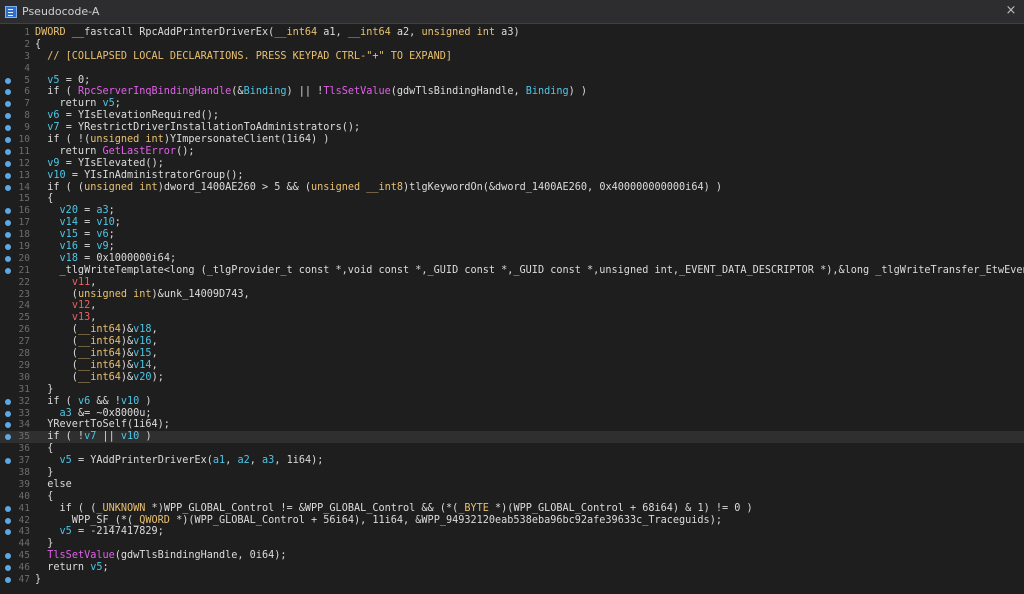 The image size is (1024, 594). I want to click on code-line: 13 v10 = YIsInAdministratorGroup();, so click(512, 176).